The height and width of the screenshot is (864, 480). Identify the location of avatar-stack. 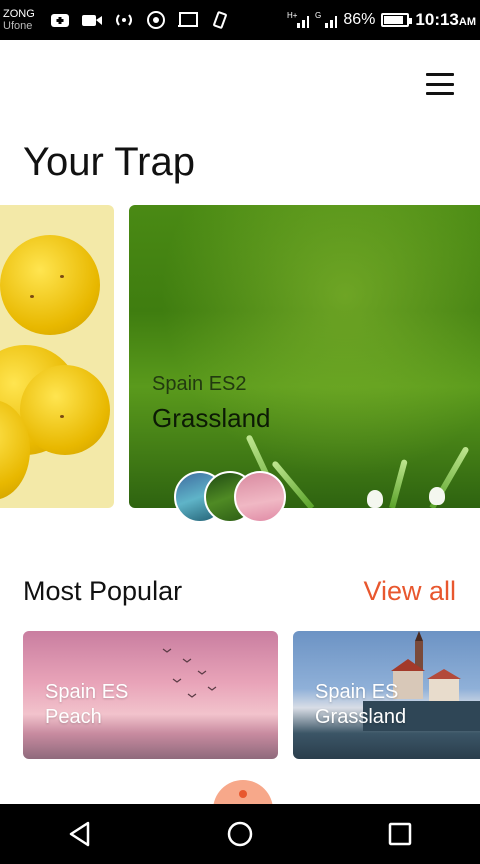
(234, 498).